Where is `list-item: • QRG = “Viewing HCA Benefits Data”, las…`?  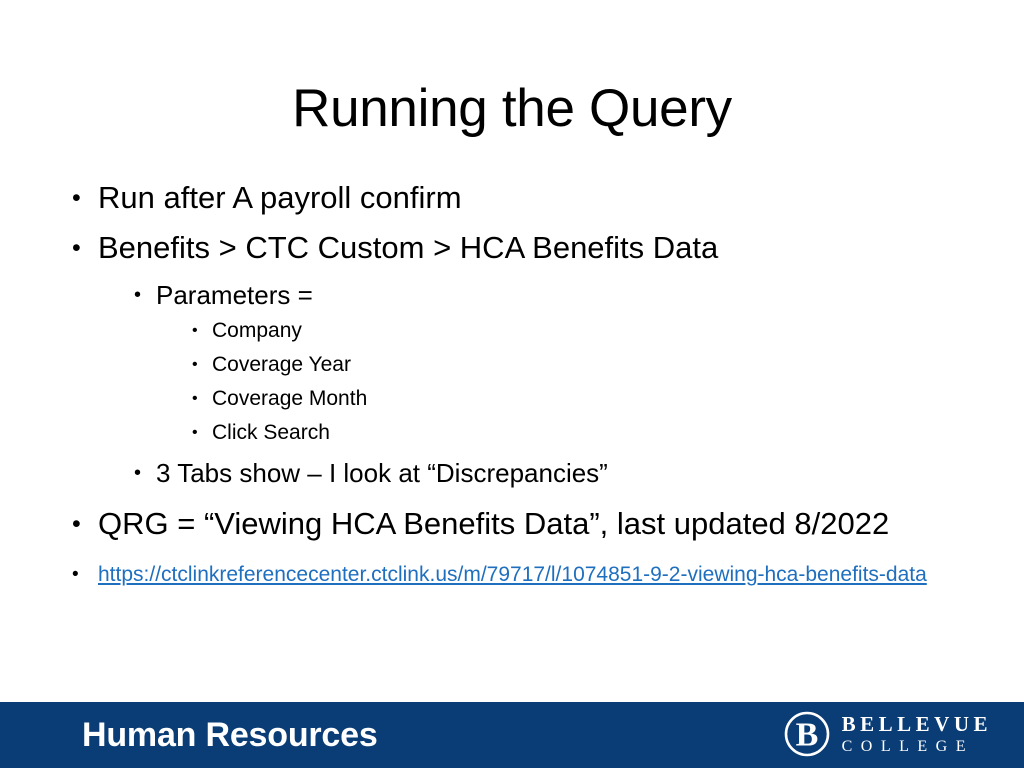
list-item: • QRG = “Viewing HCA Benefits Data”, las… is located at coordinates (512, 524).